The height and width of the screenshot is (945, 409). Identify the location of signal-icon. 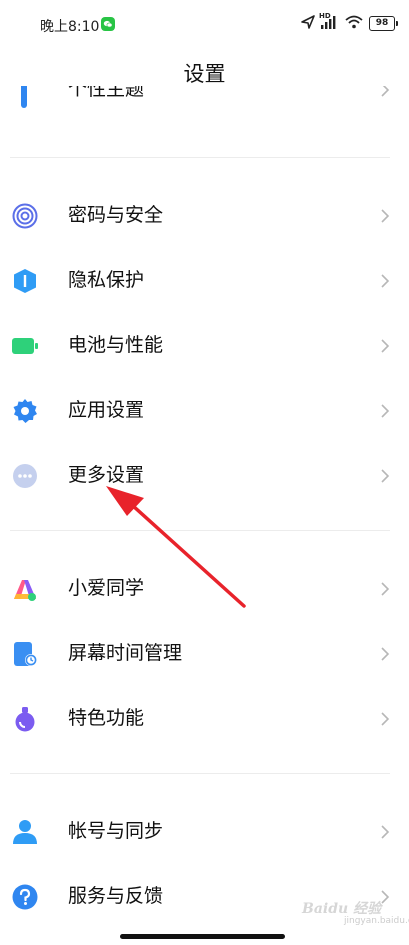
(328, 22).